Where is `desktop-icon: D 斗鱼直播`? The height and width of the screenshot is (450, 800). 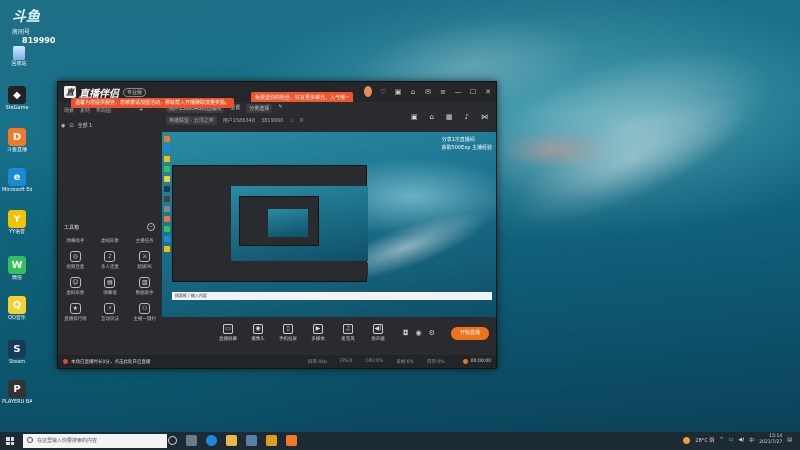 desktop-icon: D 斗鱼直播 is located at coordinates (17, 140).